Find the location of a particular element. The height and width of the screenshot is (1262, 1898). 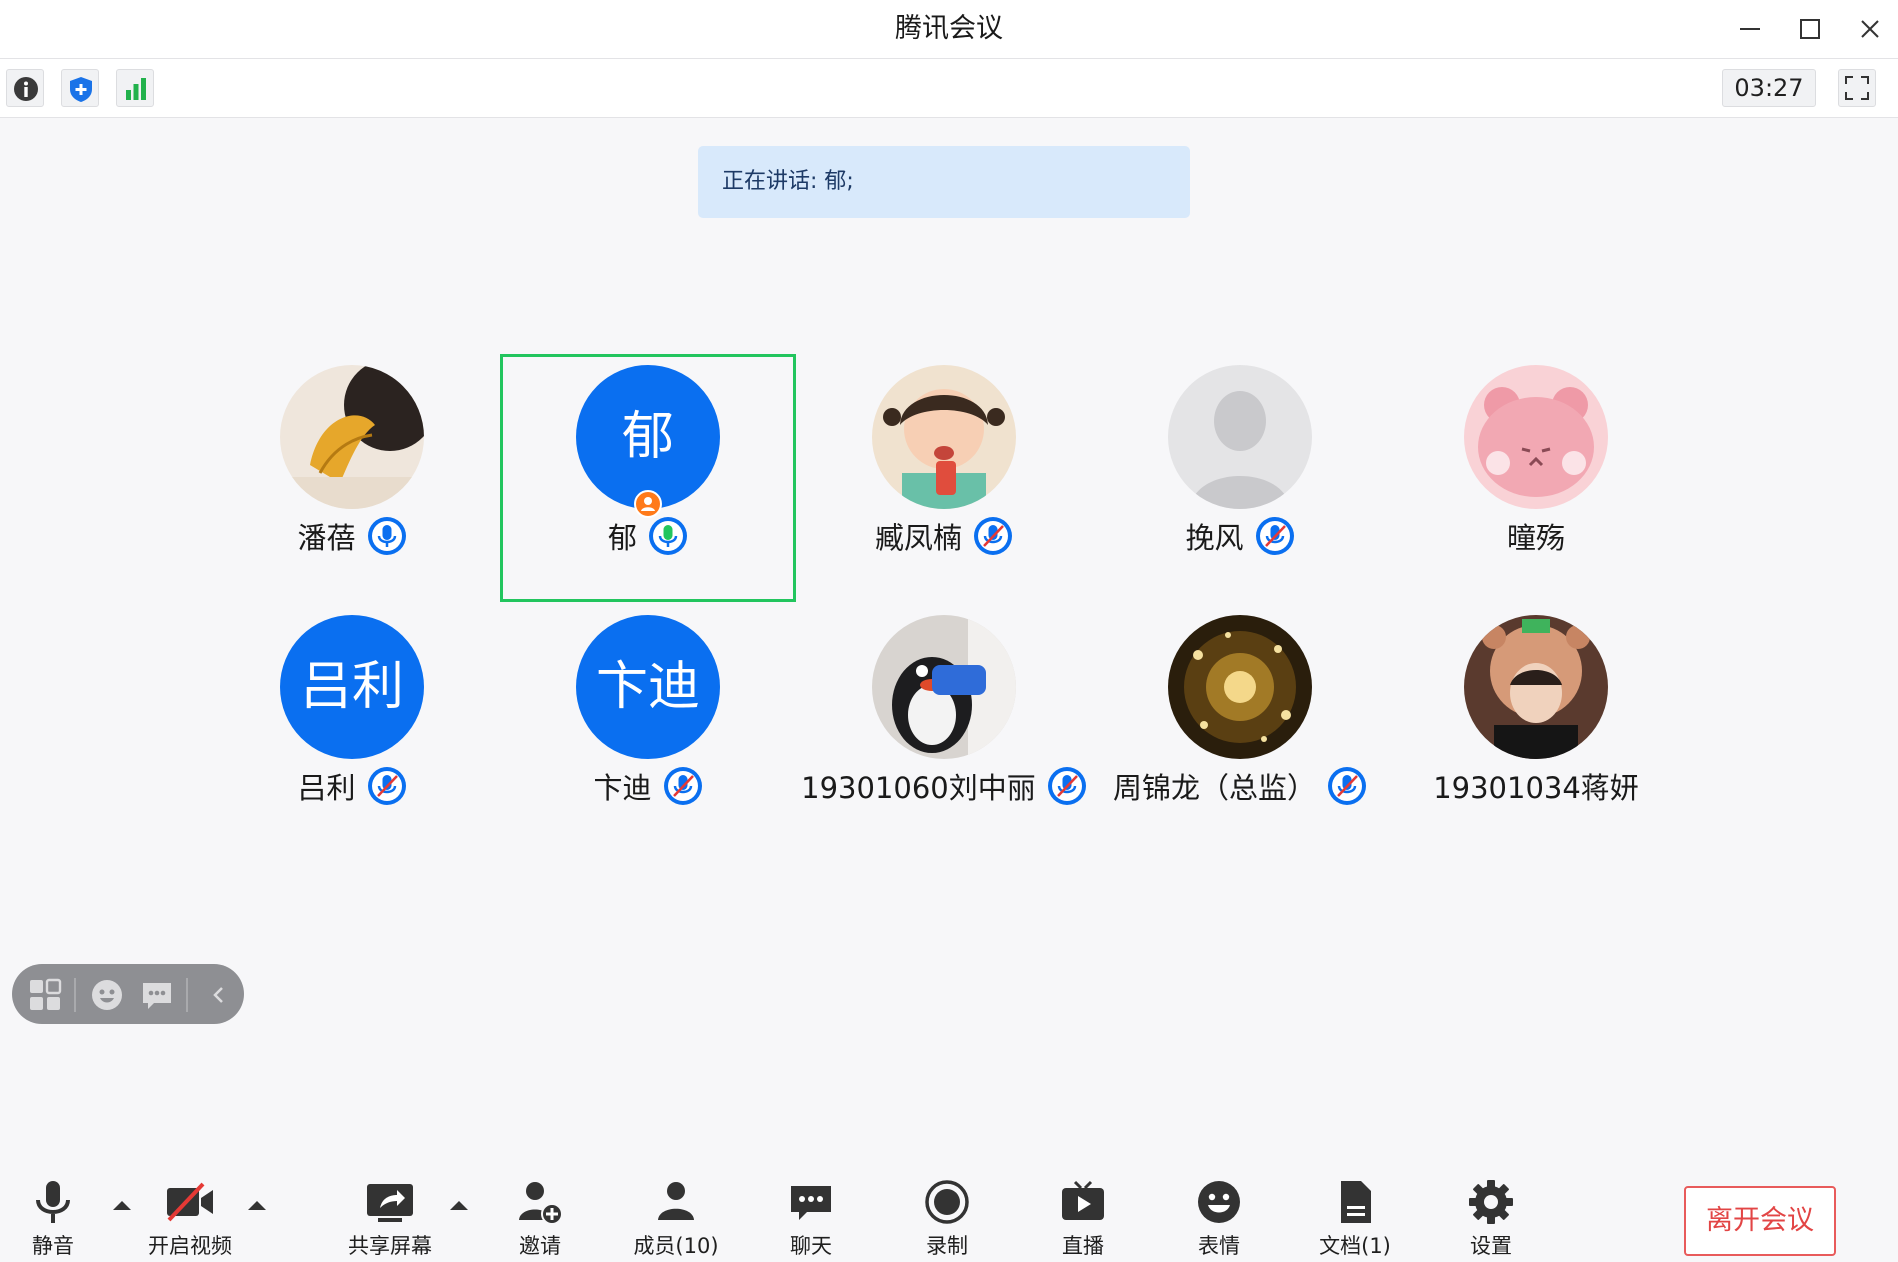

mute-label: 静音 is located at coordinates (53, 1246).